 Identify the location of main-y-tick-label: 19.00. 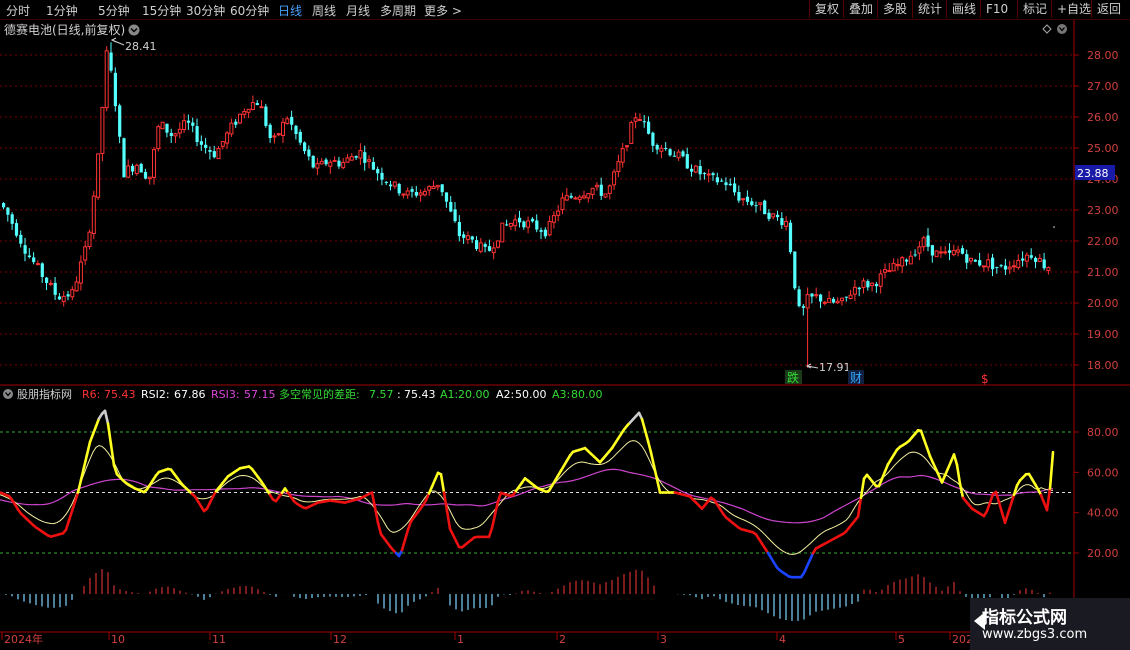
(1103, 334).